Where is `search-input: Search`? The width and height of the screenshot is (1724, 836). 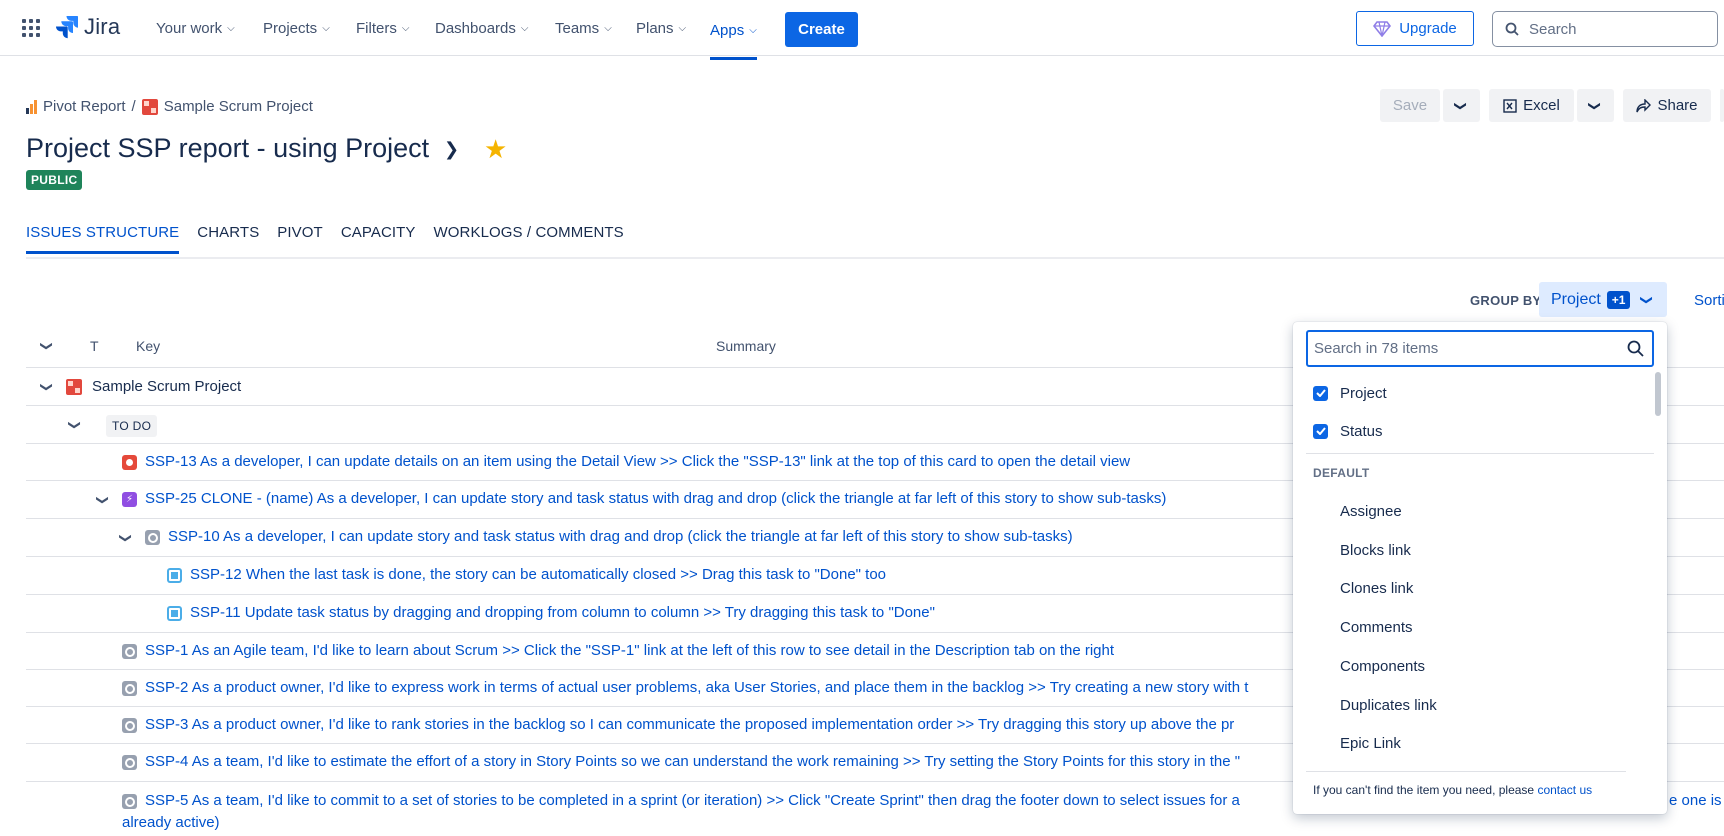 search-input: Search is located at coordinates (1605, 29).